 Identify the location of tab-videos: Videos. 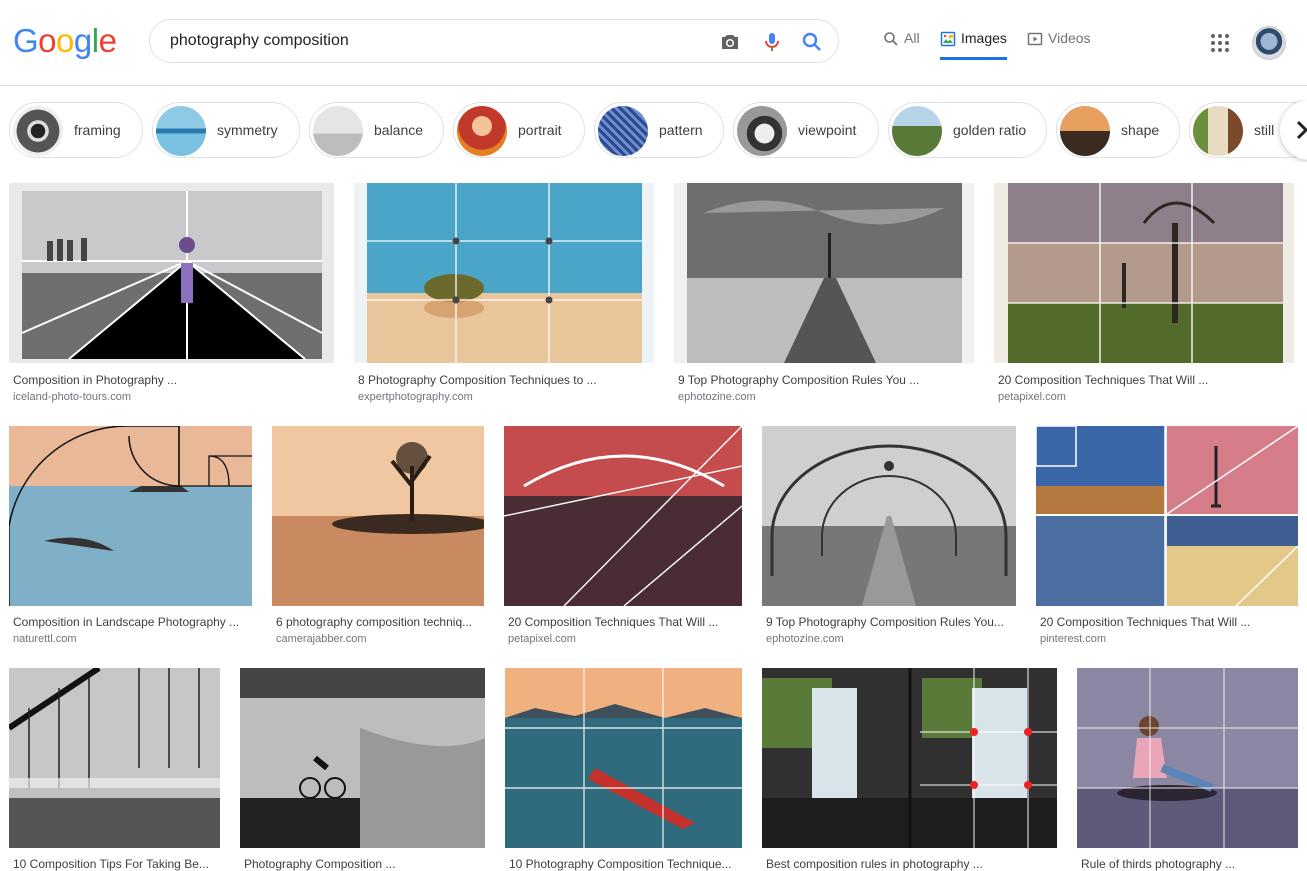
(1059, 45).